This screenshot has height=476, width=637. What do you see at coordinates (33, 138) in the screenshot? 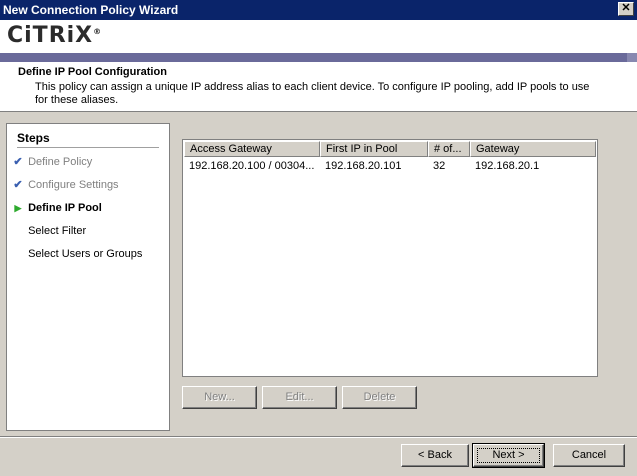
I see `steps-title: Steps` at bounding box center [33, 138].